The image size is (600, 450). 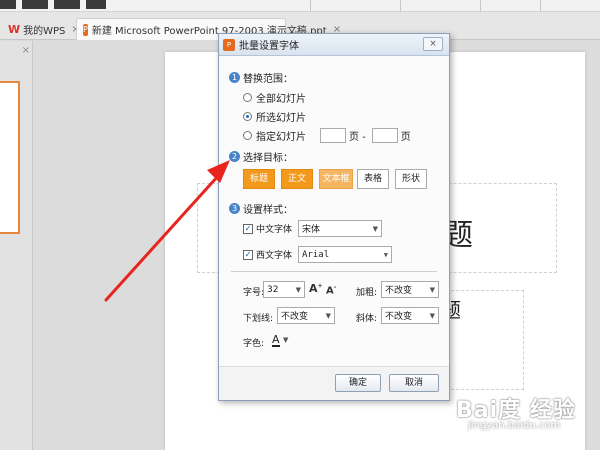 I want to click on underline-value: 不改变, so click(x=295, y=317).